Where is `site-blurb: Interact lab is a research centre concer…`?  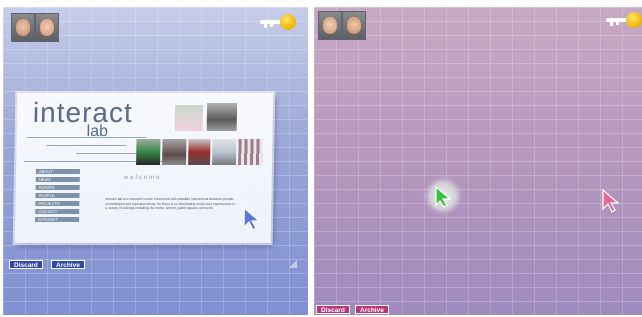
site-blurb: Interact lab is a research centre concer… is located at coordinates (170, 204).